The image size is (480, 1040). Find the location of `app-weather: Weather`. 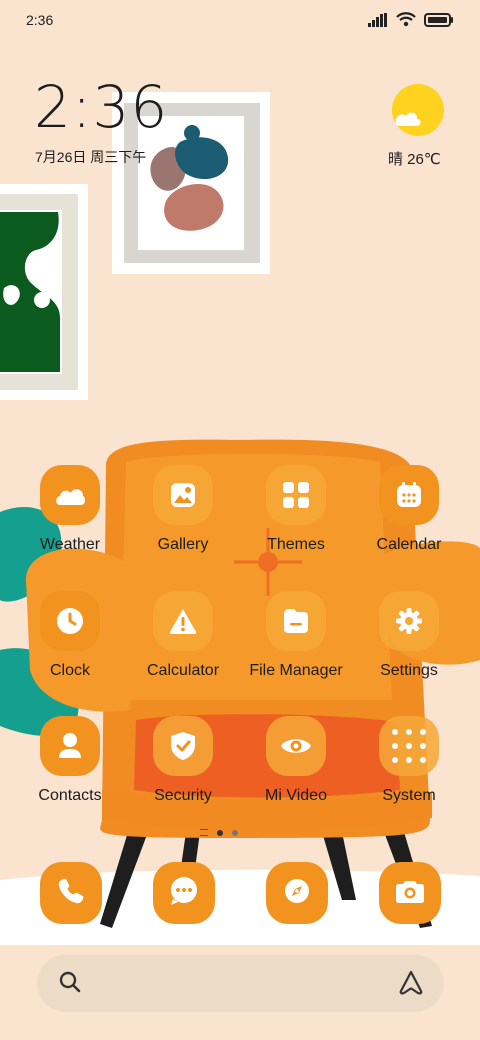

app-weather: Weather is located at coordinates (70, 515).